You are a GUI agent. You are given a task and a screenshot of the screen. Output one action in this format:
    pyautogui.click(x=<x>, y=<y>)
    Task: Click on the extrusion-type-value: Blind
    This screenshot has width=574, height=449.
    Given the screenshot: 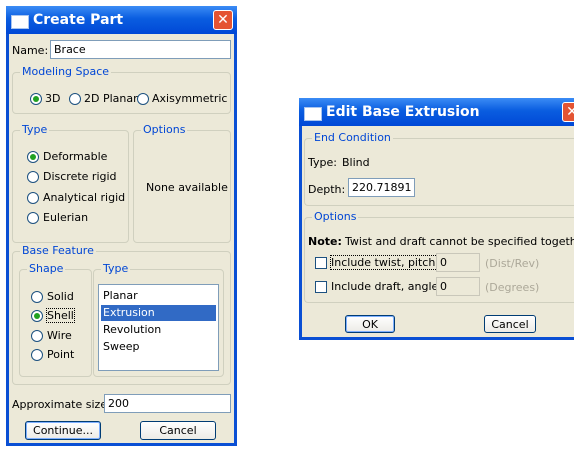 What is the action you would take?
    pyautogui.click(x=356, y=162)
    